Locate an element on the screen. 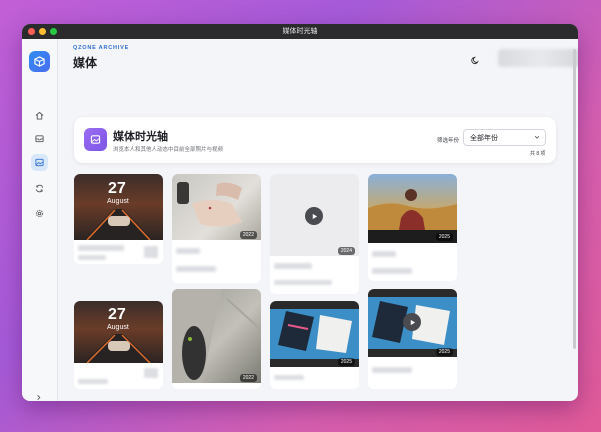  year-filter-value: 全部年份 is located at coordinates (484, 138).